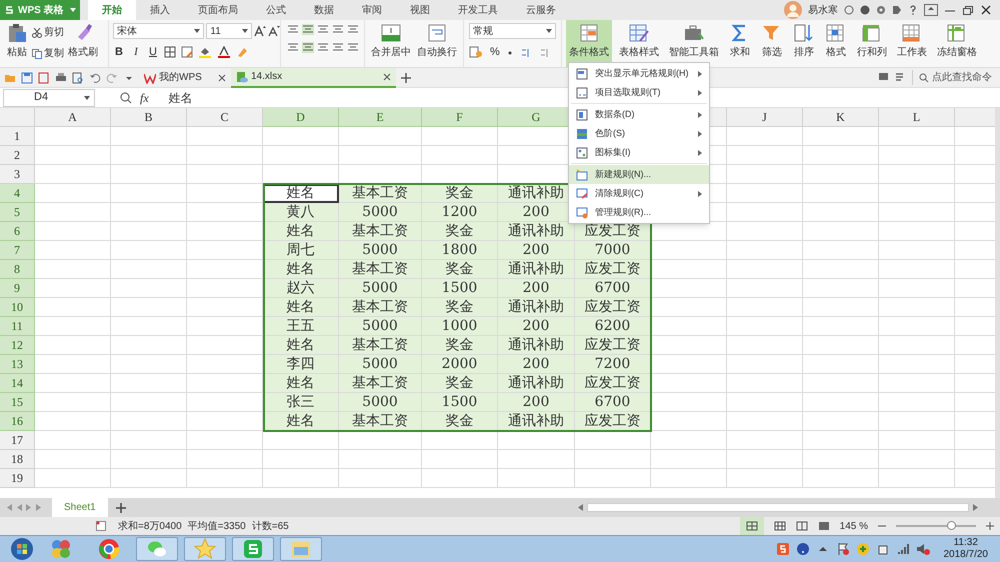 This screenshot has width=1000, height=562. Describe the element at coordinates (854, 527) in the screenshot. I see `zoom-level: 145 %` at that location.